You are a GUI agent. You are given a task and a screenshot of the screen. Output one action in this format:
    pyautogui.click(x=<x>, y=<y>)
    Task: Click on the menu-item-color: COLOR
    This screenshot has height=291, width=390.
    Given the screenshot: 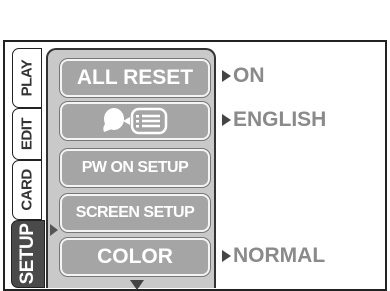 What is the action you would take?
    pyautogui.click(x=135, y=257)
    